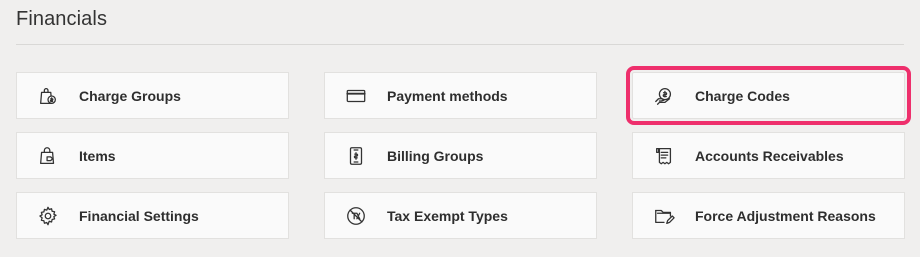 This screenshot has height=257, width=920. What do you see at coordinates (460, 44) in the screenshot?
I see `divider` at bounding box center [460, 44].